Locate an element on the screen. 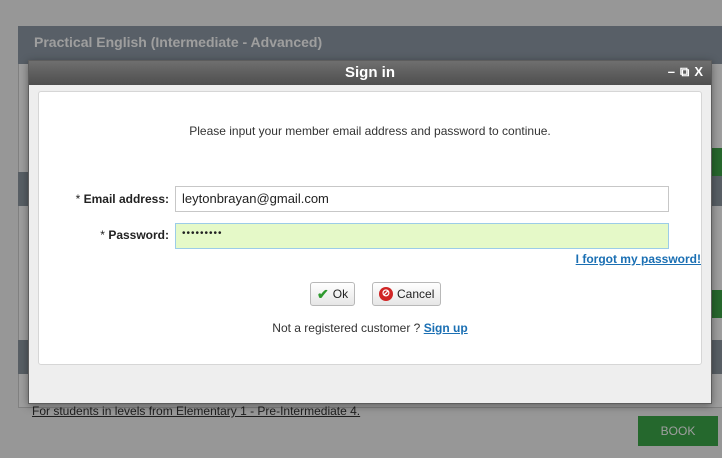 The width and height of the screenshot is (722, 458). cancel-button: ⊘ Cancel is located at coordinates (407, 294).